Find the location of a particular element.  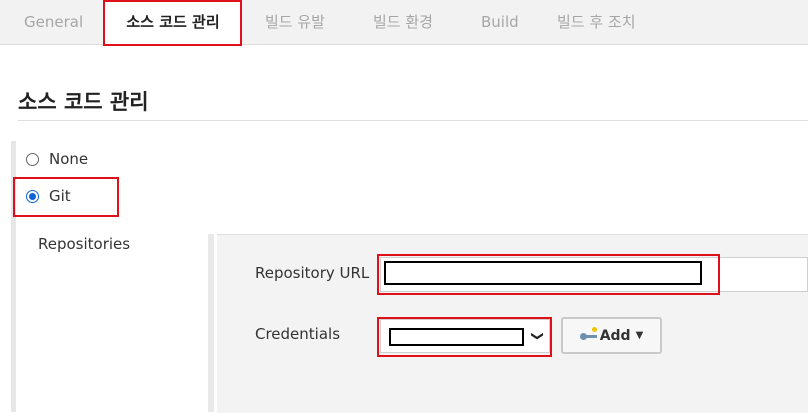

add-button-label: Add is located at coordinates (615, 335).